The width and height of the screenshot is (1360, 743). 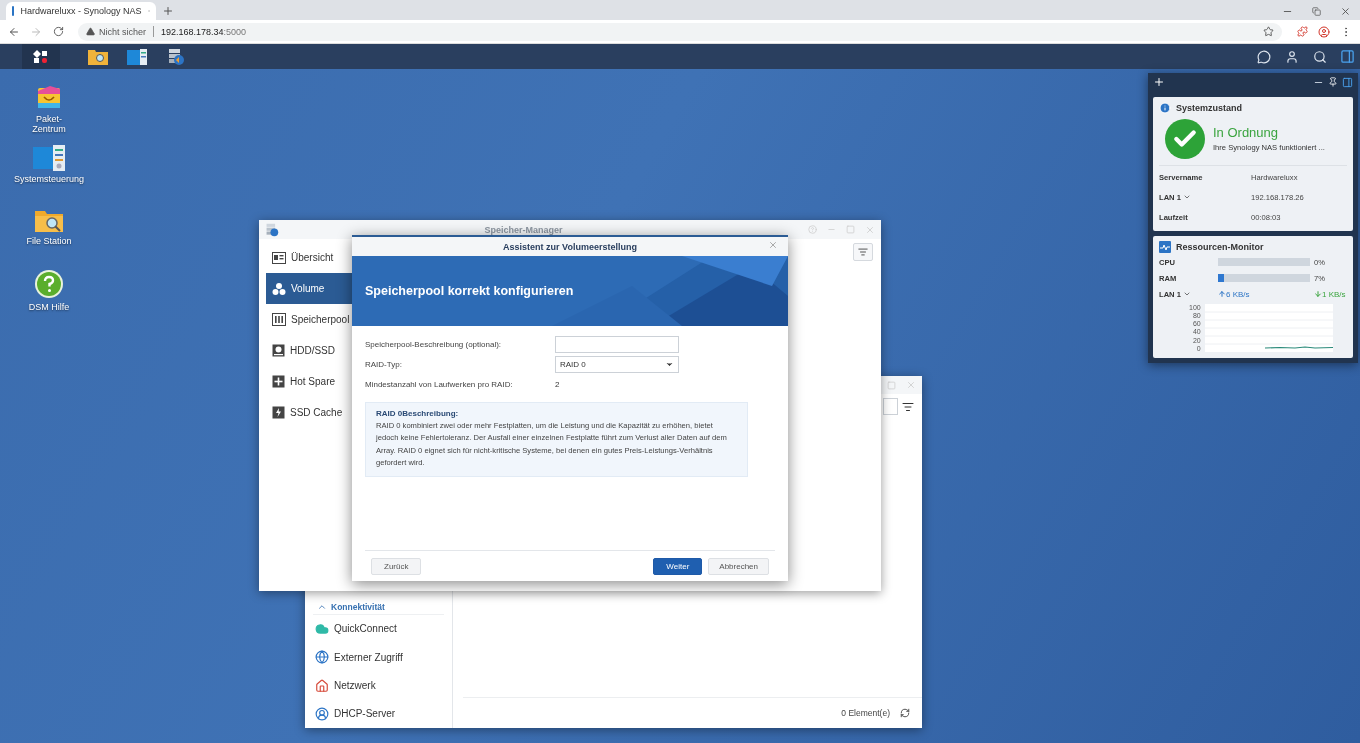 What do you see at coordinates (905, 713) in the screenshot?
I see `refresh-icon` at bounding box center [905, 713].